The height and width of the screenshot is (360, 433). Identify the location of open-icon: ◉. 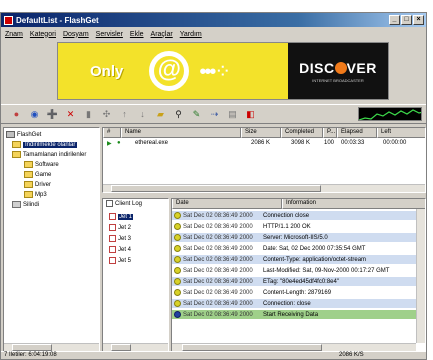
(34, 114).